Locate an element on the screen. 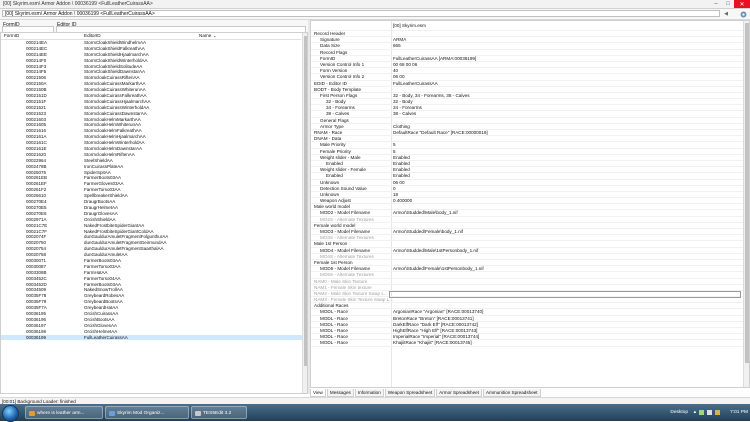 The width and height of the screenshot is (750, 422). desktop-label: Desktop is located at coordinates (679, 412).